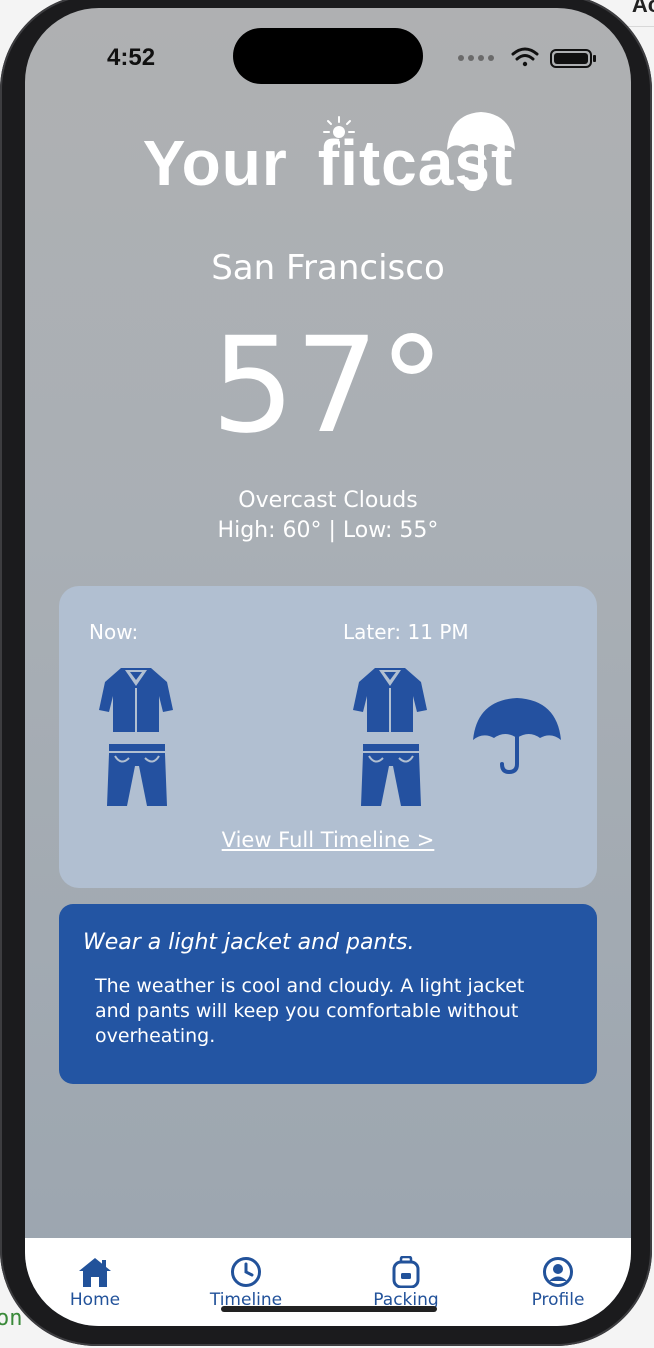 Image resolution: width=654 pixels, height=1348 pixels. I want to click on now-label: Now:, so click(114, 632).